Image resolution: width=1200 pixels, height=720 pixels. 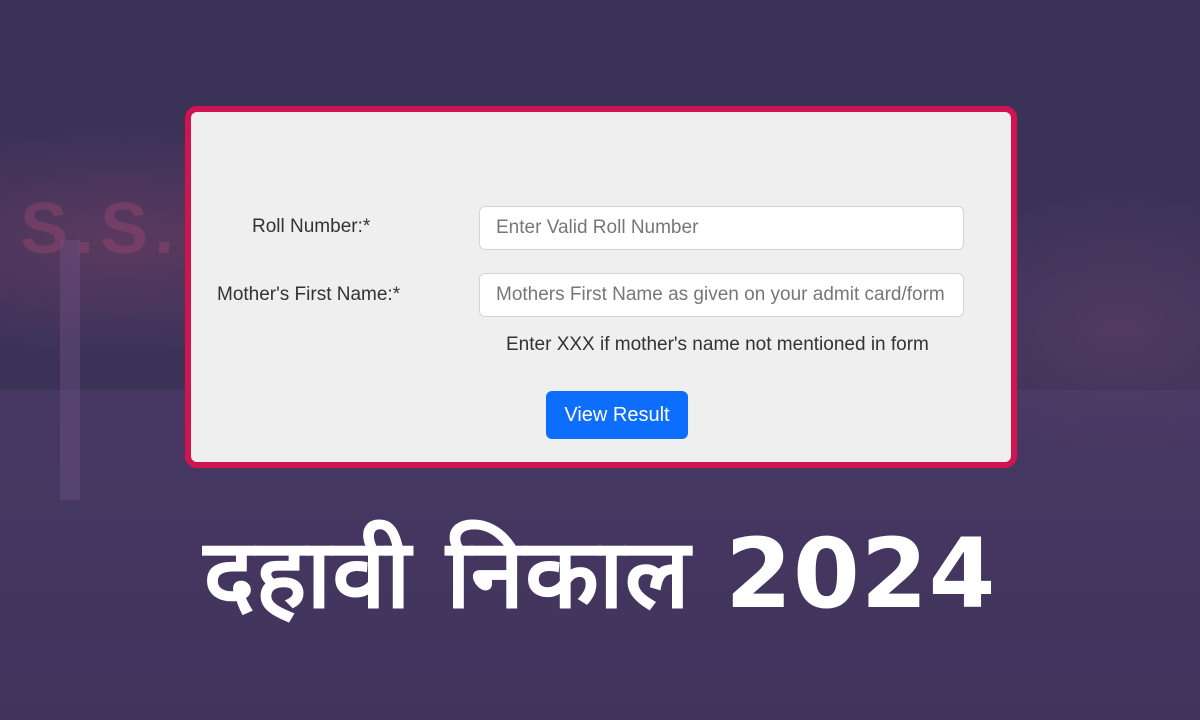 I want to click on roll-number-input: Enter Valid Roll Number, so click(x=721, y=228).